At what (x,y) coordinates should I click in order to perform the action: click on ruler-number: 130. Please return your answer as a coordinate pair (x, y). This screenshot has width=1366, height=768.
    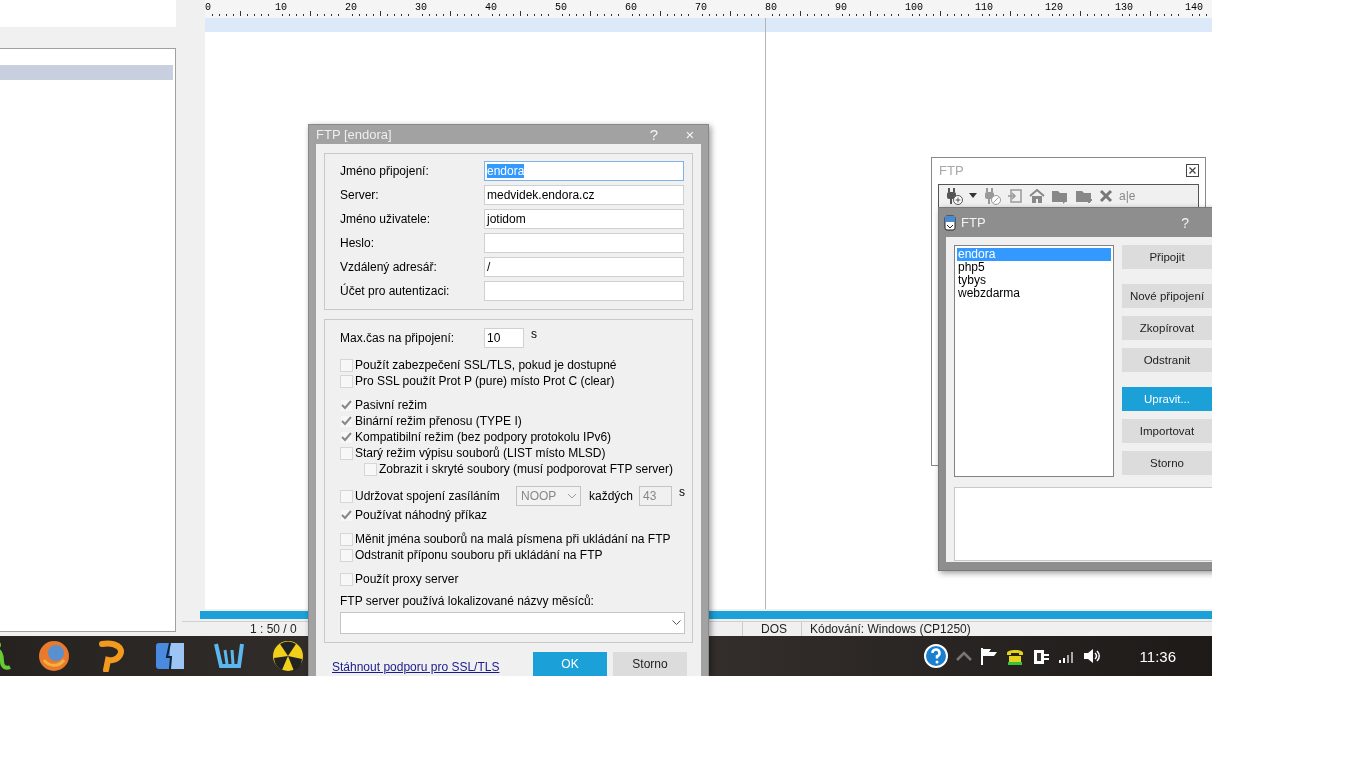
    Looking at the image, I should click on (1124, 7).